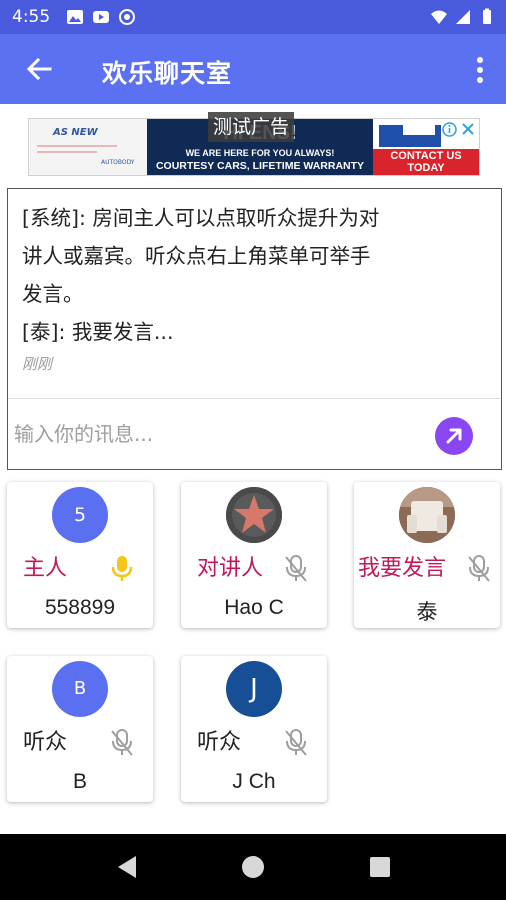 The image size is (506, 900). I want to click on avatar: B, so click(80, 689).